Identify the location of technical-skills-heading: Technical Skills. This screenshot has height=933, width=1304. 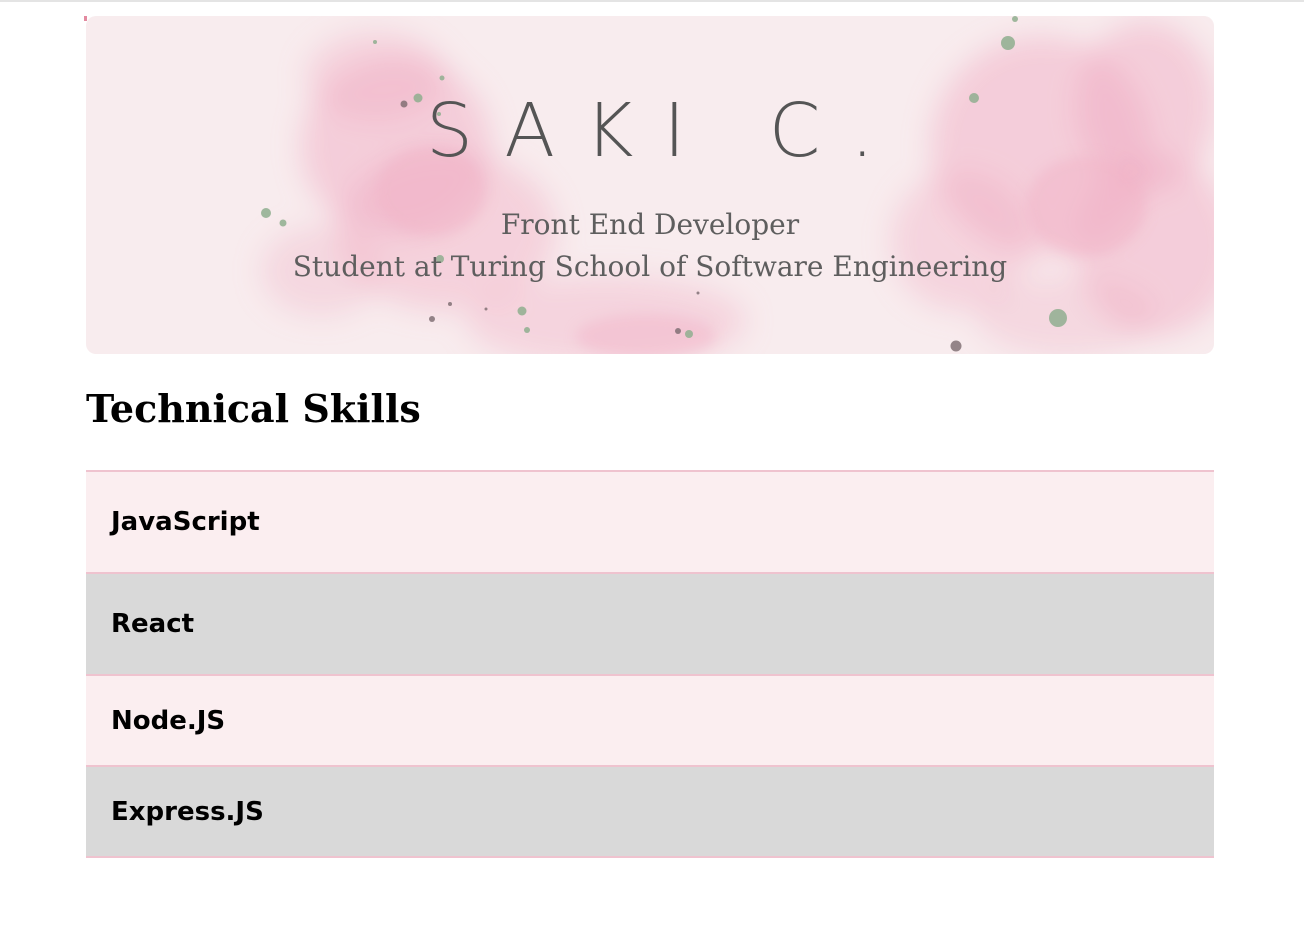
(253, 408).